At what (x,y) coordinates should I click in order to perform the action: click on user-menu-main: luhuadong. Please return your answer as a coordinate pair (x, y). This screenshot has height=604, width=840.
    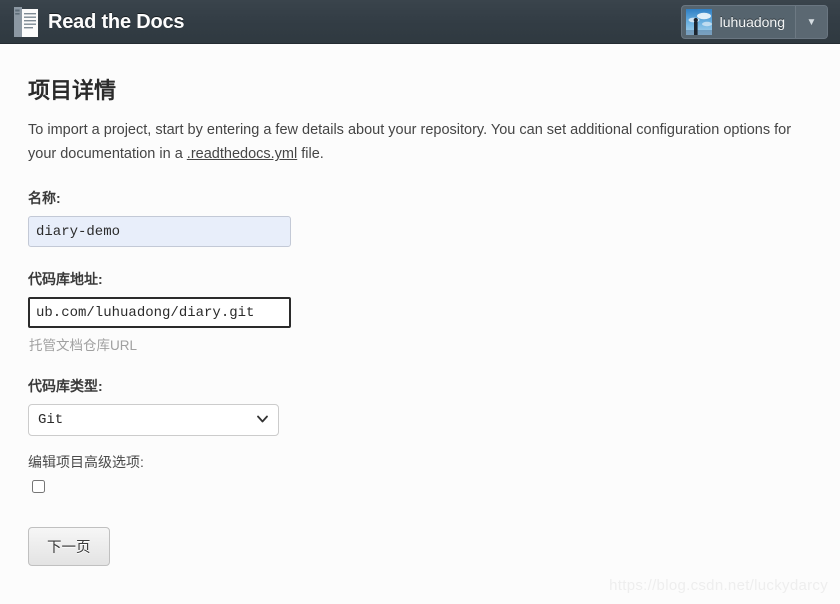
    Looking at the image, I should click on (738, 22).